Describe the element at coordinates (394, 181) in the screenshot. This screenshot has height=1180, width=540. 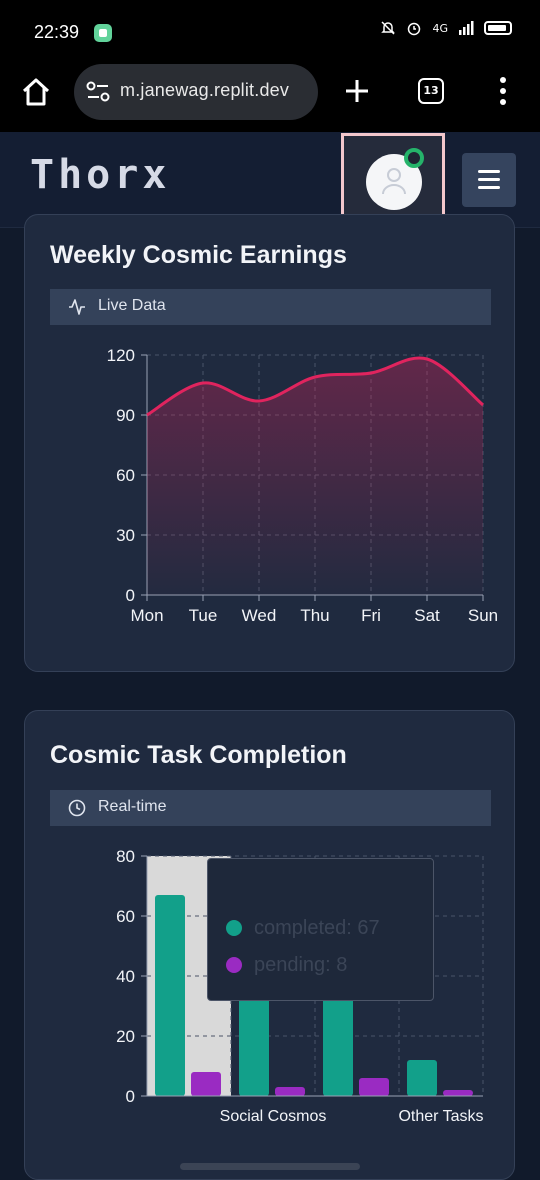
I see `user-icon` at that location.